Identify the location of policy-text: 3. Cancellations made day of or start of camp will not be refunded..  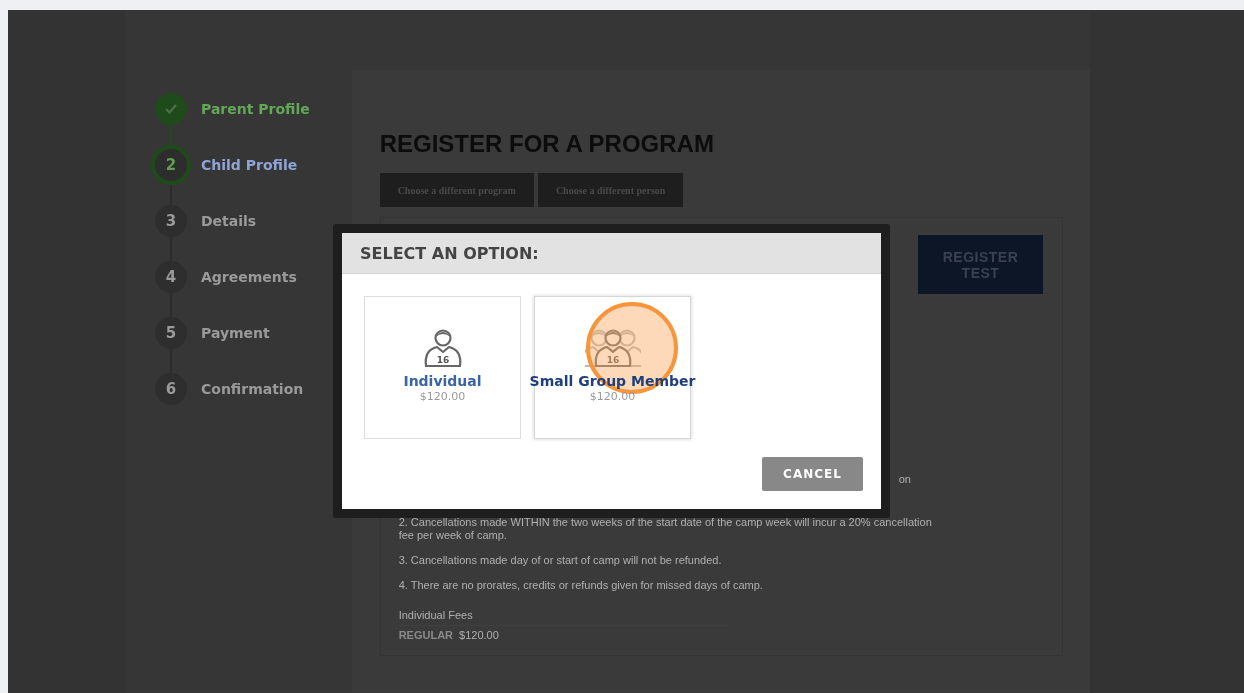
(560, 560).